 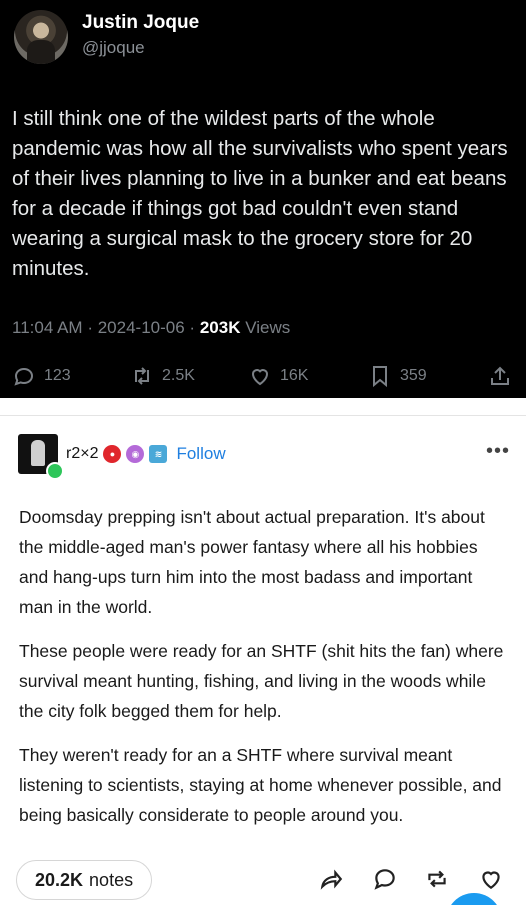 What do you see at coordinates (59, 879) in the screenshot?
I see `notes-count: 20.2K` at bounding box center [59, 879].